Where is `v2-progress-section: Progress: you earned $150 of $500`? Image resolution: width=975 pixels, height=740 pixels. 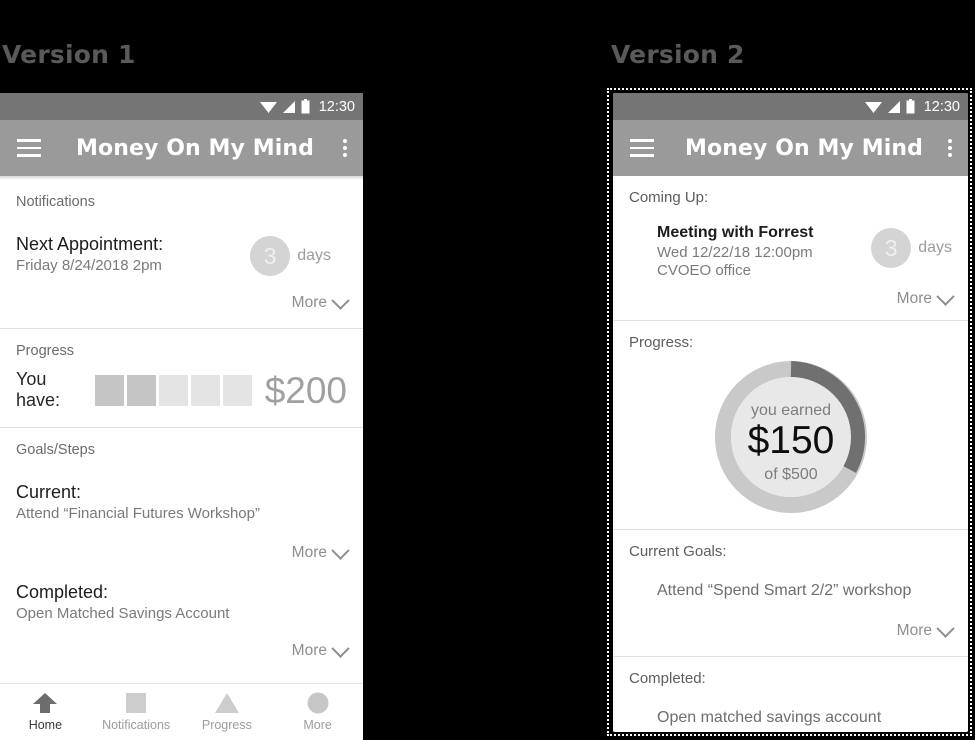 v2-progress-section: Progress: you earned $150 of $500 is located at coordinates (790, 425).